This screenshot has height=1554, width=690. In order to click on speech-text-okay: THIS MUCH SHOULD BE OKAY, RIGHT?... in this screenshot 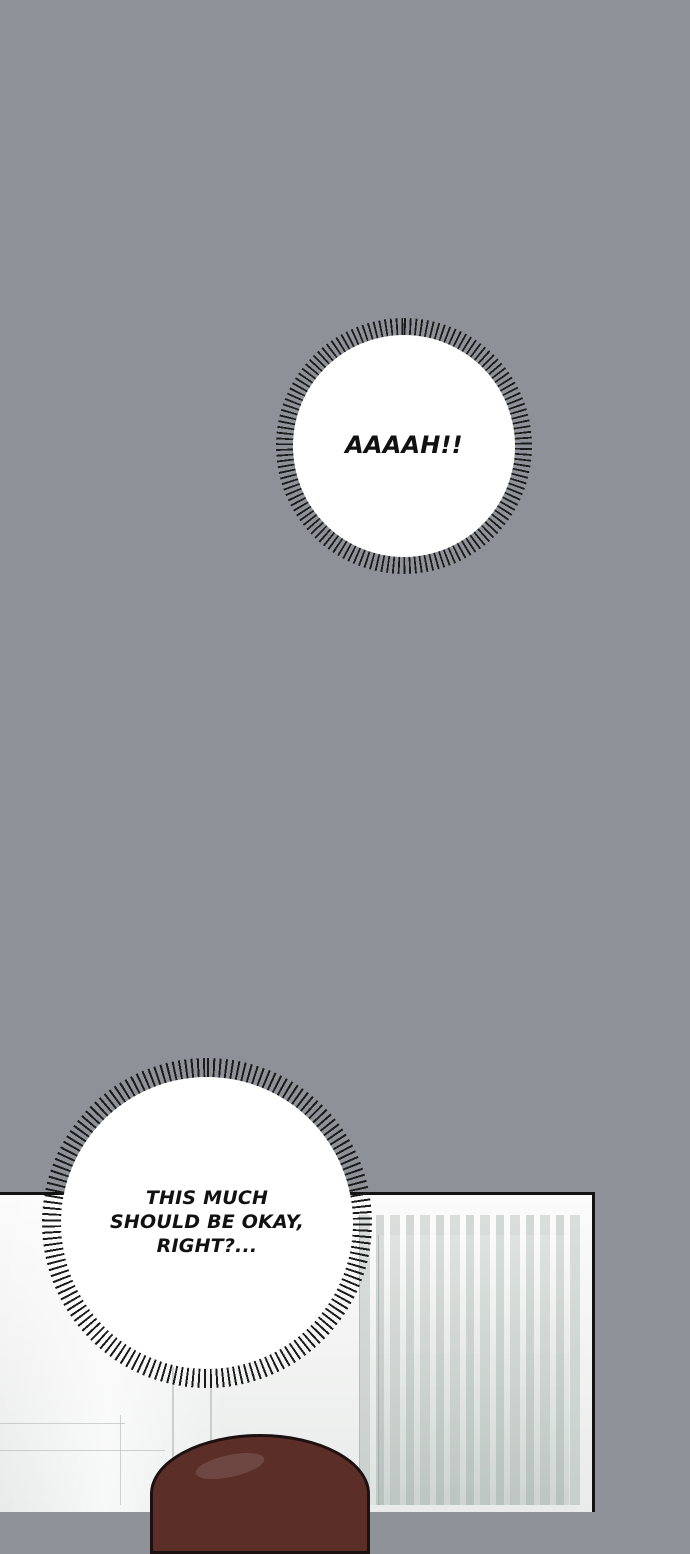, I will do `click(207, 1222)`.